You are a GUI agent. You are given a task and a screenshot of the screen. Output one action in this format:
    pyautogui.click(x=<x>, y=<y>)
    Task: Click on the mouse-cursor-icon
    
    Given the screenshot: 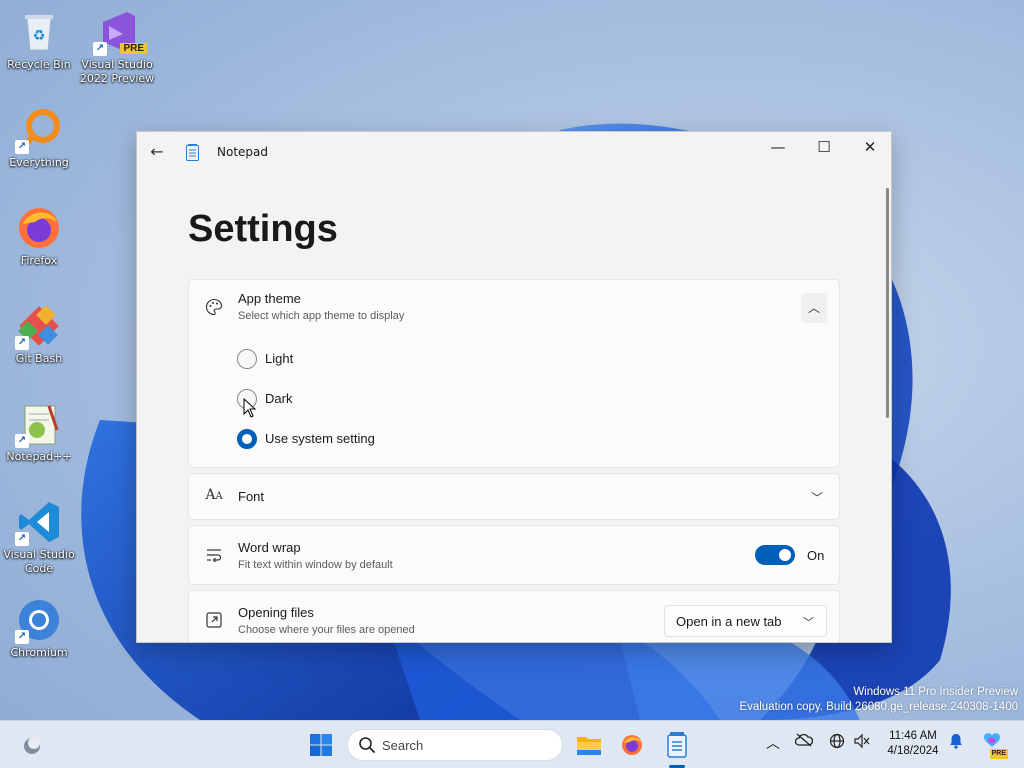 What is the action you would take?
    pyautogui.click(x=250, y=408)
    